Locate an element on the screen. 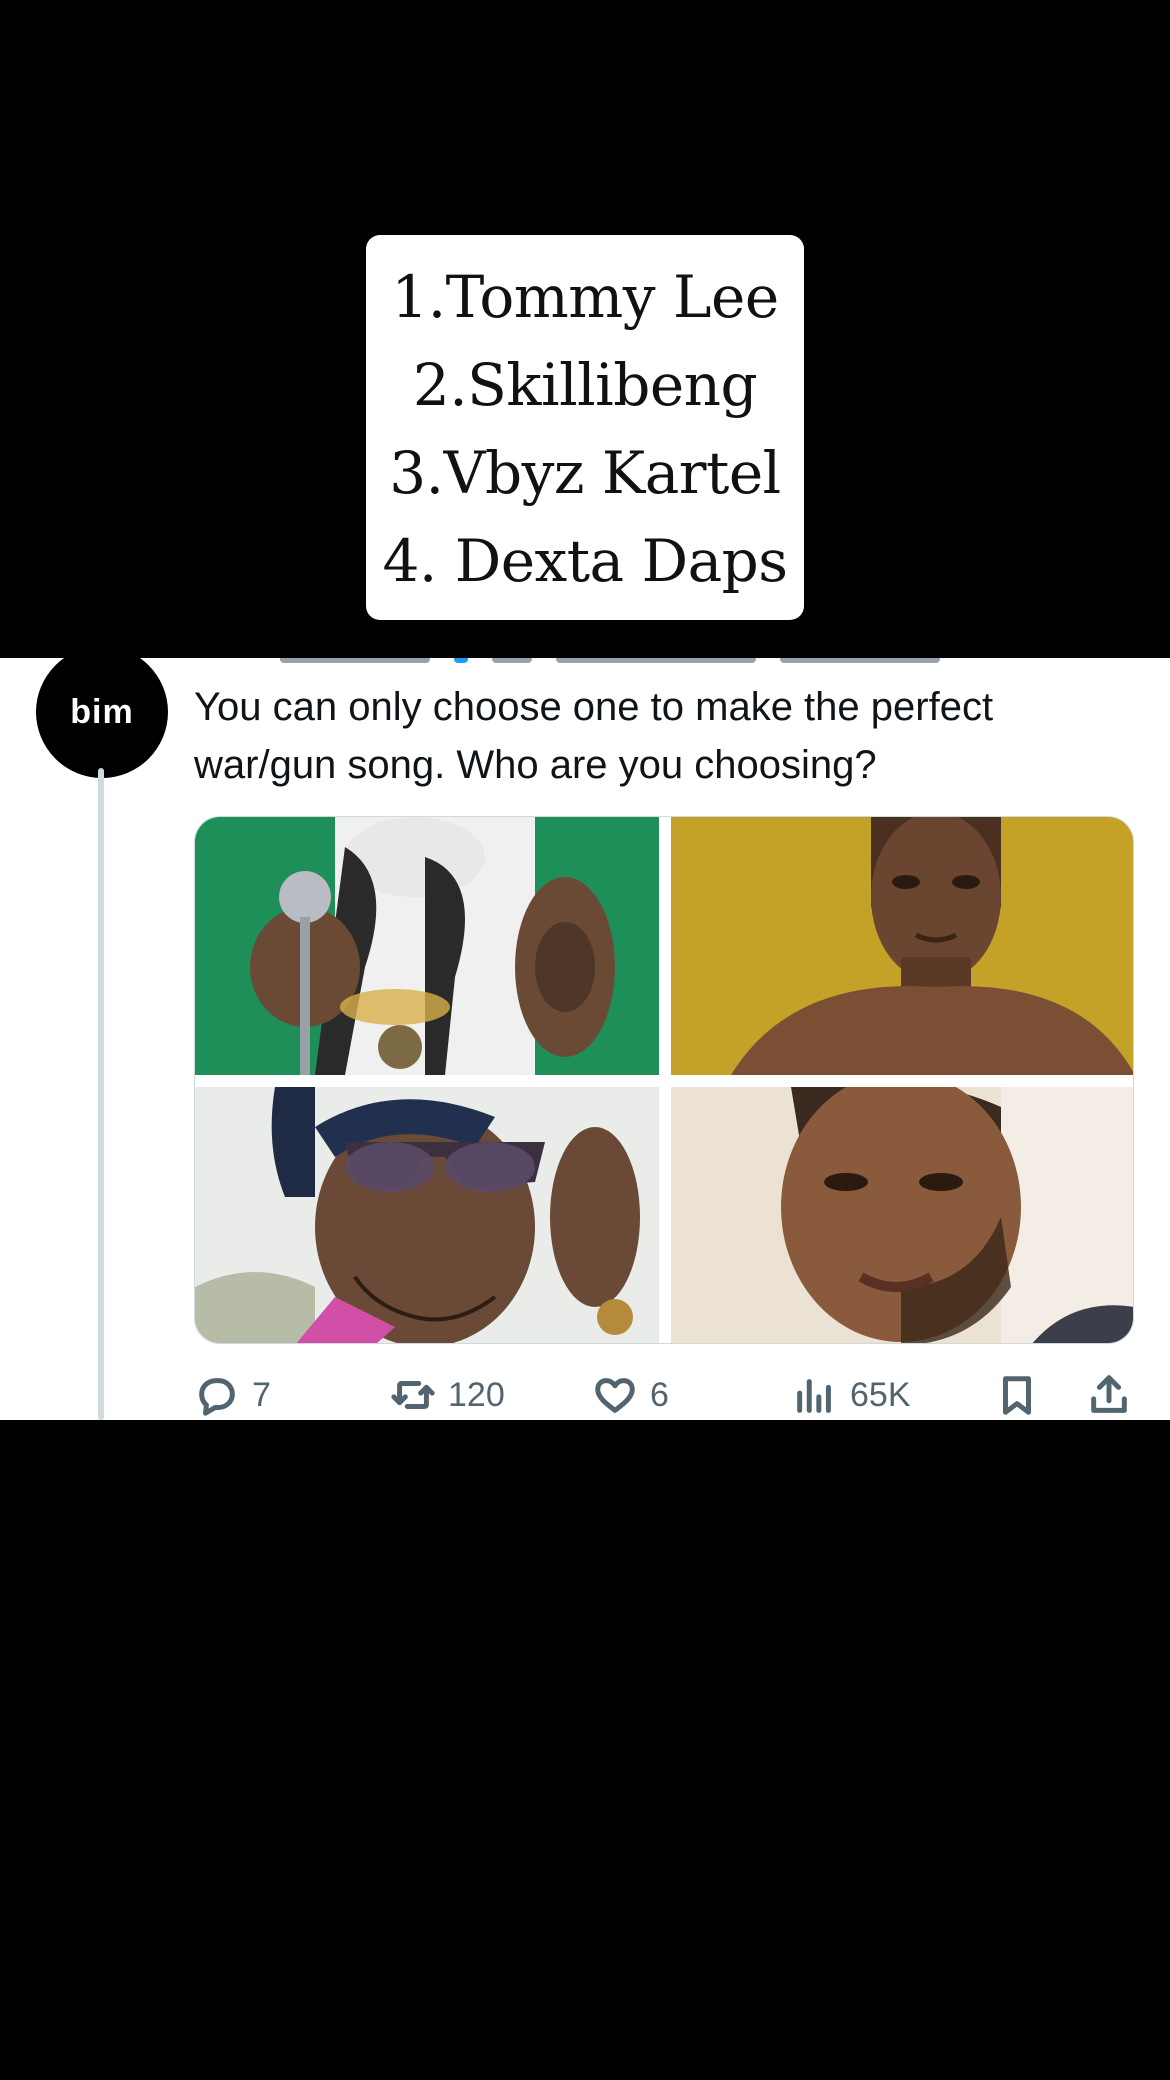 This screenshot has width=1170, height=2080. tweet-action-bar: 7 120 6 65K is located at coordinates (664, 1395).